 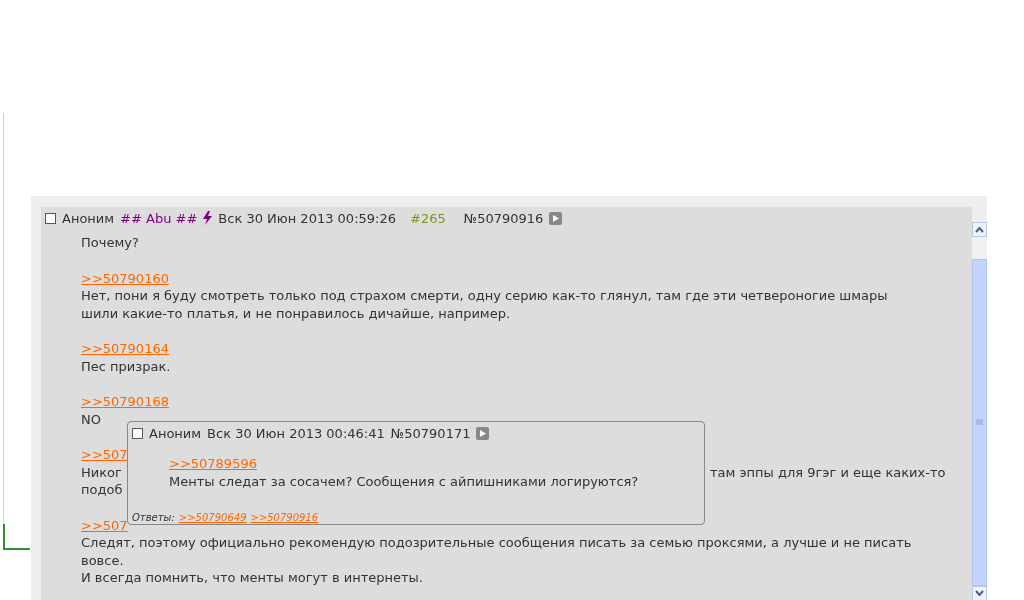 I want to click on post-text: Пес призрак., so click(x=126, y=366).